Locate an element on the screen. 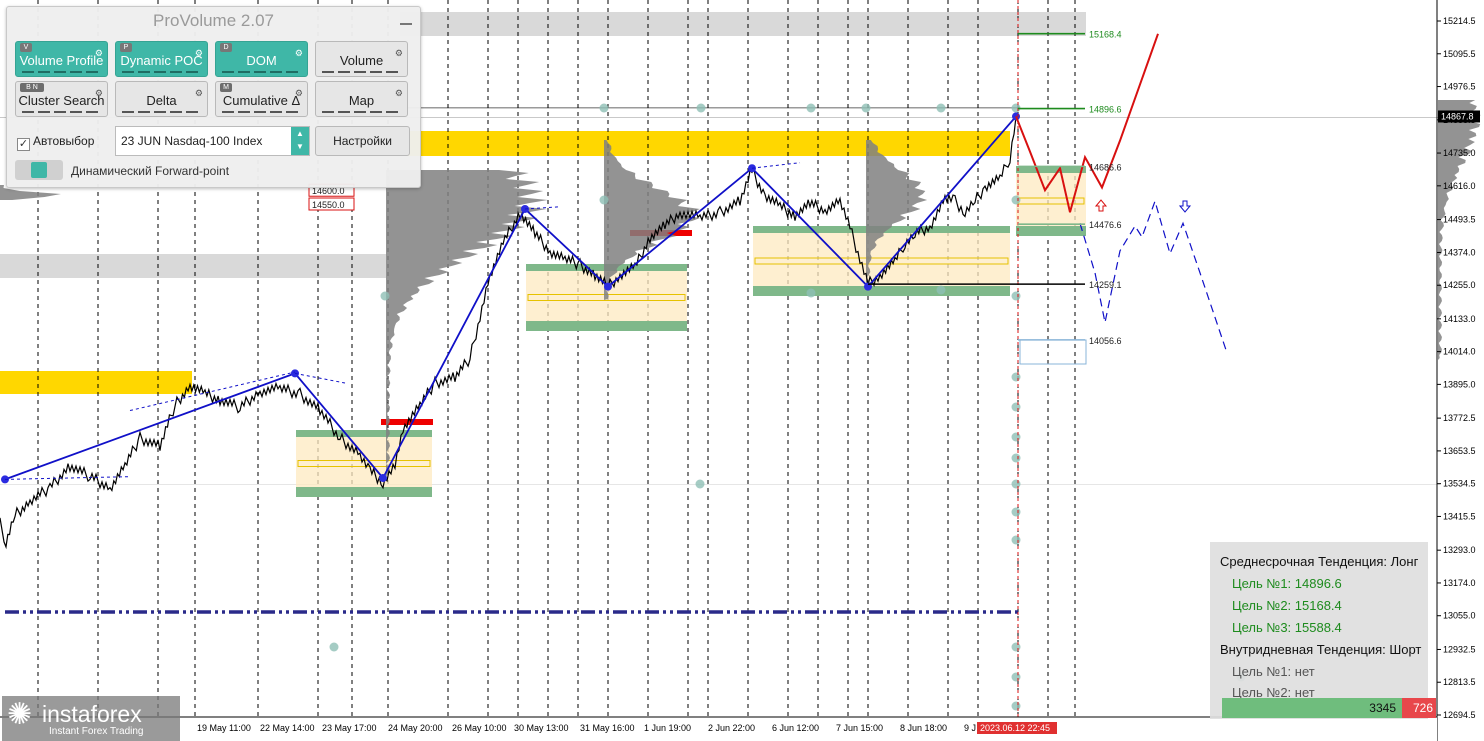 This screenshot has width=1484, height=741. yellow-band is located at coordinates (705, 143).